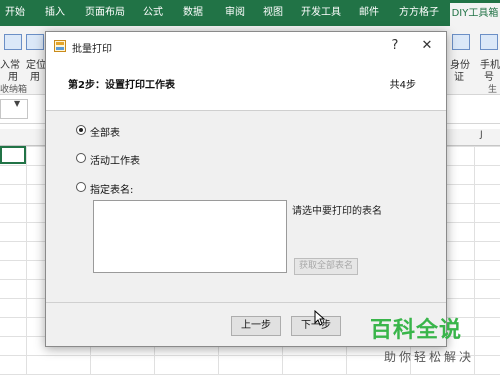 The width and height of the screenshot is (500, 375). I want to click on column-header-j: J, so click(481, 135).